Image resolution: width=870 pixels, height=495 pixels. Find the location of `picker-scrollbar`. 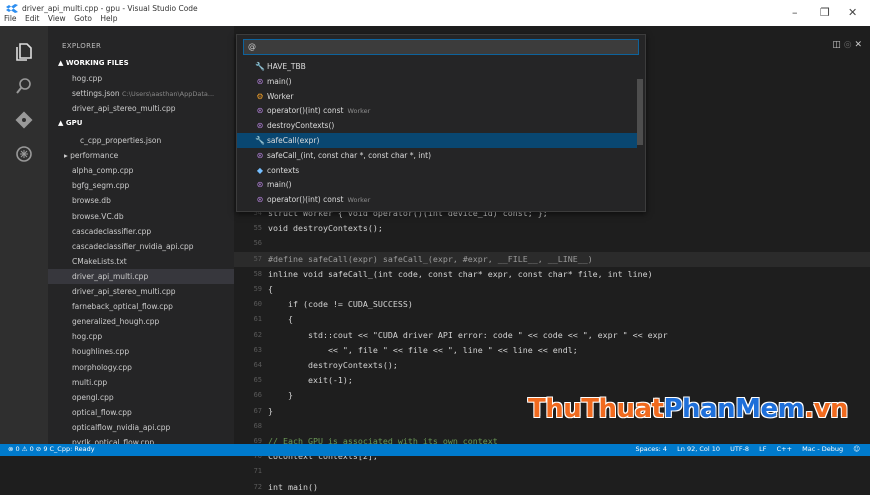

picker-scrollbar is located at coordinates (640, 112).